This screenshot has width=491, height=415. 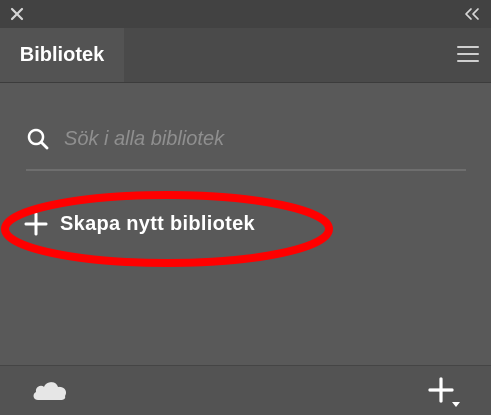 I want to click on close-icon, so click(x=17, y=14).